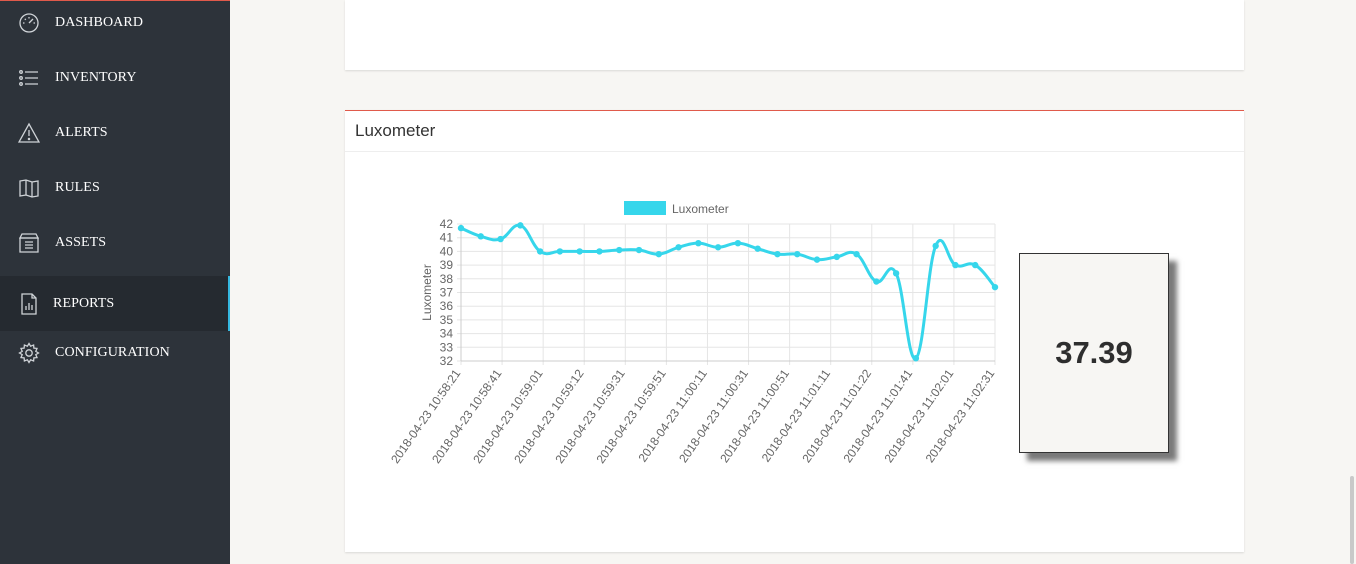  Describe the element at coordinates (29, 188) in the screenshot. I see `book-icon` at that location.